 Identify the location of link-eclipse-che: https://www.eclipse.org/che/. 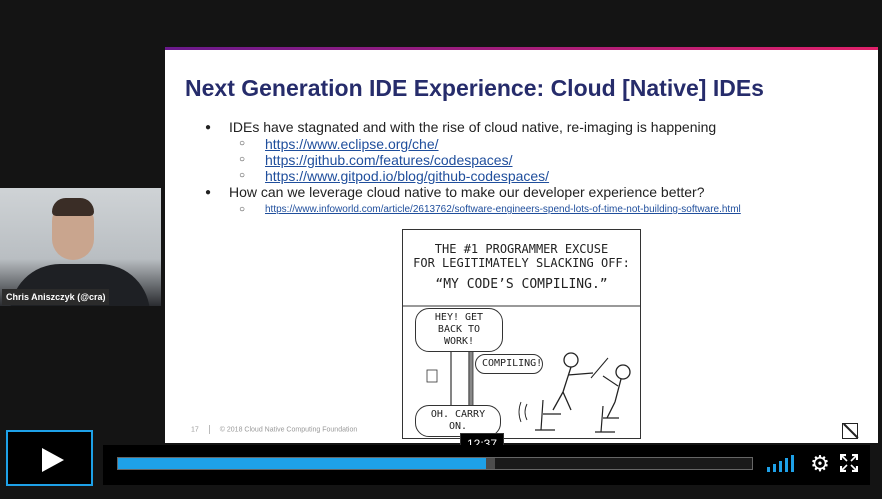
(535, 144).